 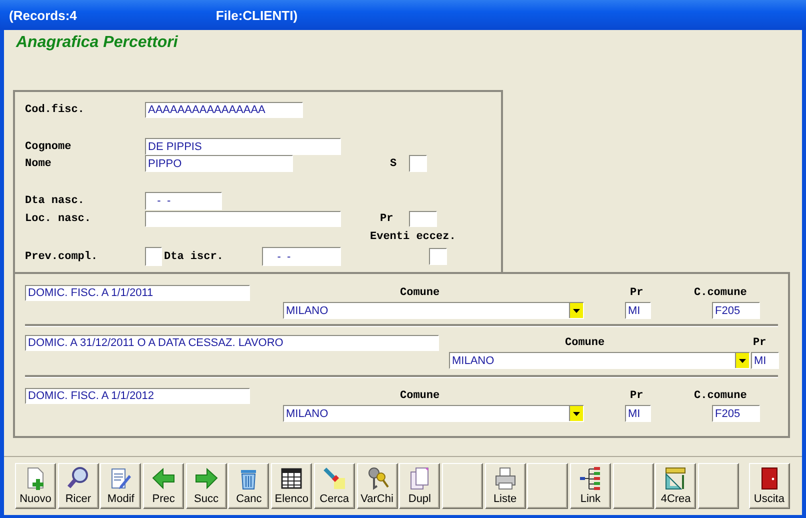 What do you see at coordinates (393, 164) in the screenshot?
I see `field-label: S` at bounding box center [393, 164].